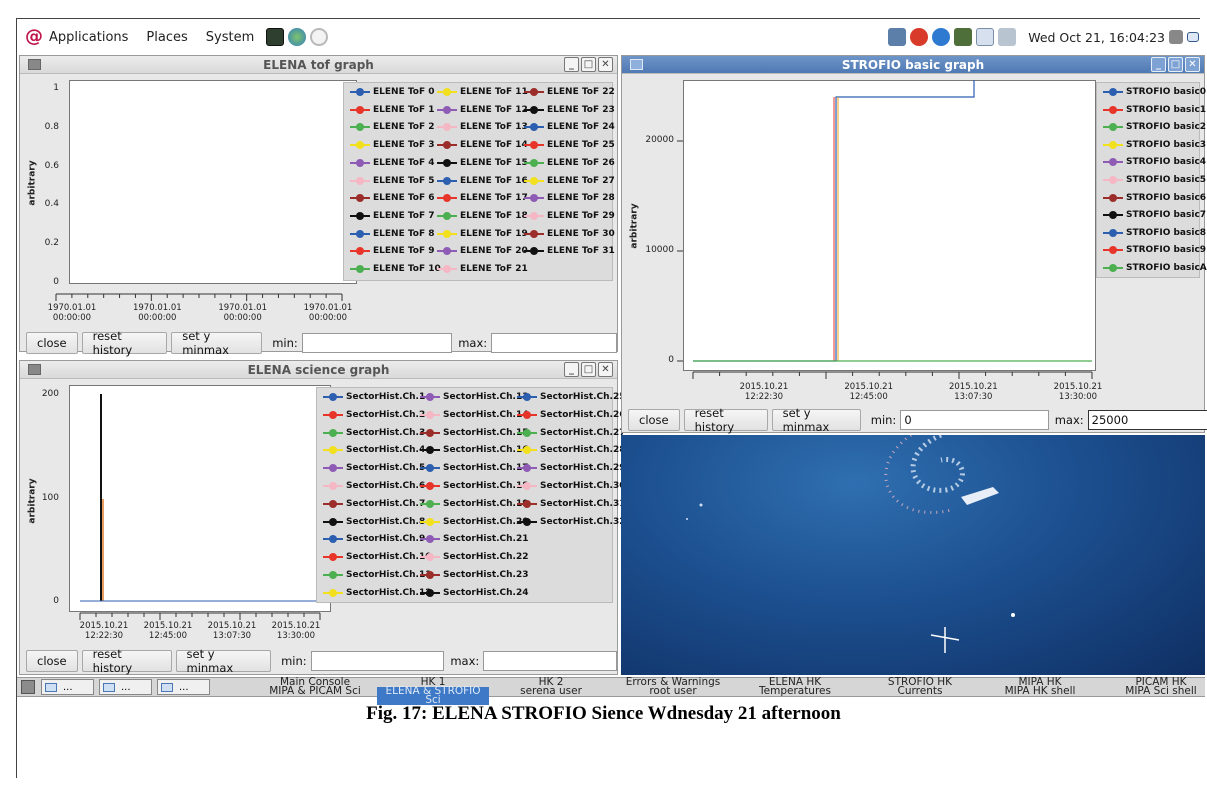 The image size is (1207, 798). What do you see at coordinates (486, 557) in the screenshot?
I see `legend-label: SectorHist.Ch.22` at bounding box center [486, 557].